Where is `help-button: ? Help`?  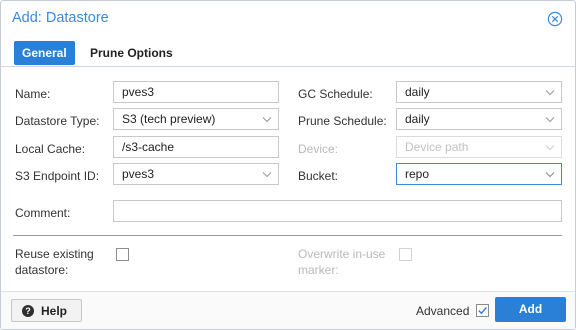
help-button: ? Help is located at coordinates (46, 310).